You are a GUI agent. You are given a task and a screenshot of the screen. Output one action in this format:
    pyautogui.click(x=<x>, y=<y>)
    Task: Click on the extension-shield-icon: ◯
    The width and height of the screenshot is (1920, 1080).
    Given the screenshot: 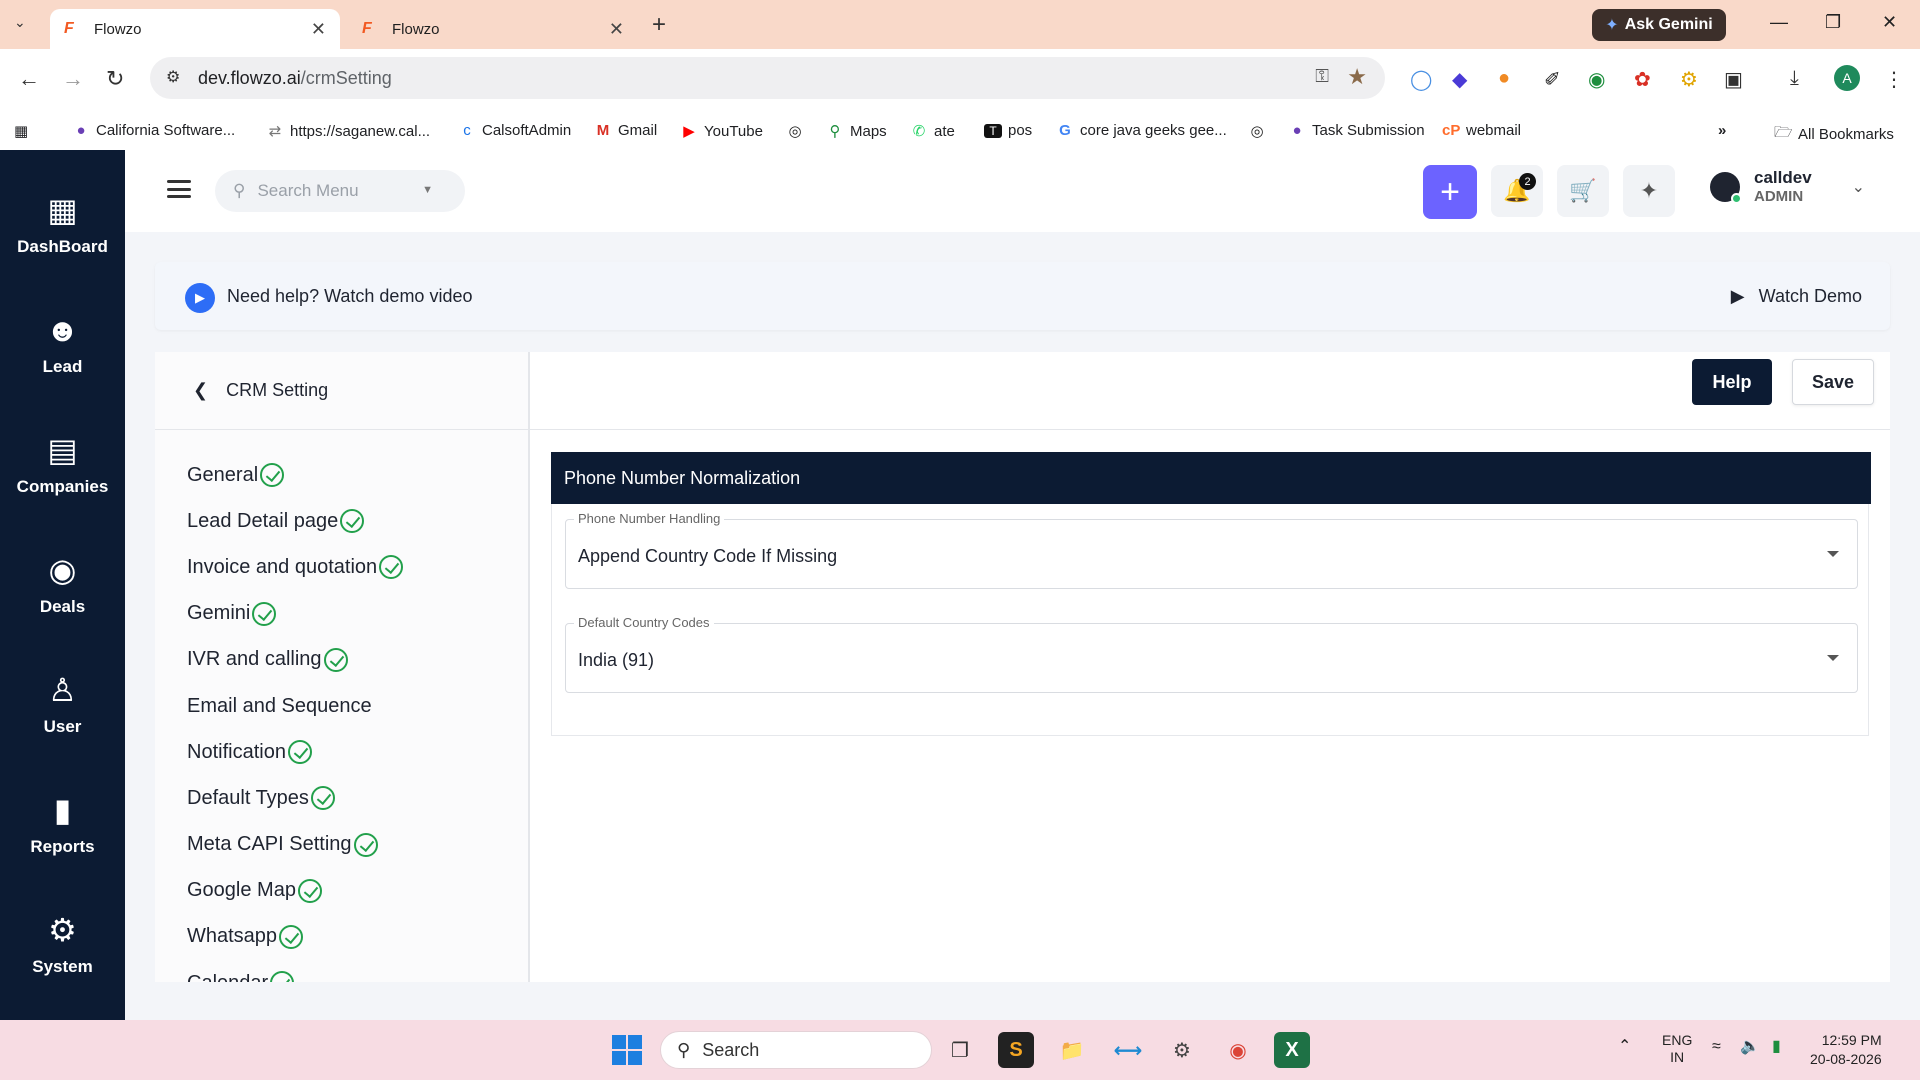 What is the action you would take?
    pyautogui.click(x=1421, y=79)
    